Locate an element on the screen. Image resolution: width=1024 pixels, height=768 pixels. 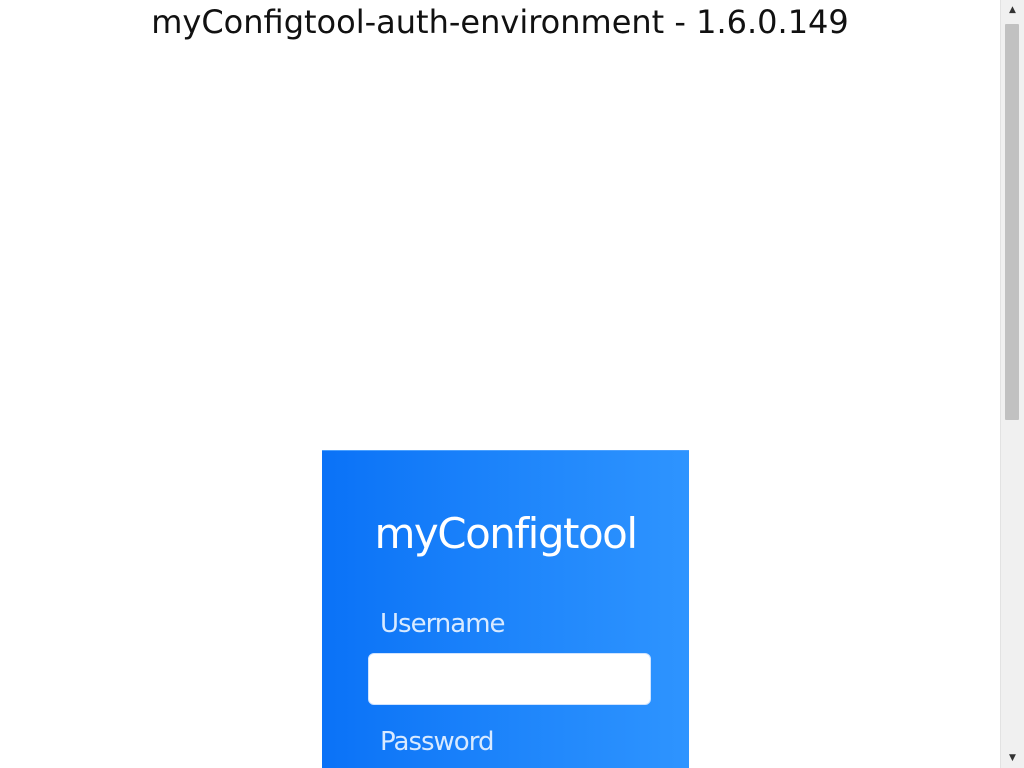
vertical-scrollbar: ▲ ▼ is located at coordinates (1012, 384).